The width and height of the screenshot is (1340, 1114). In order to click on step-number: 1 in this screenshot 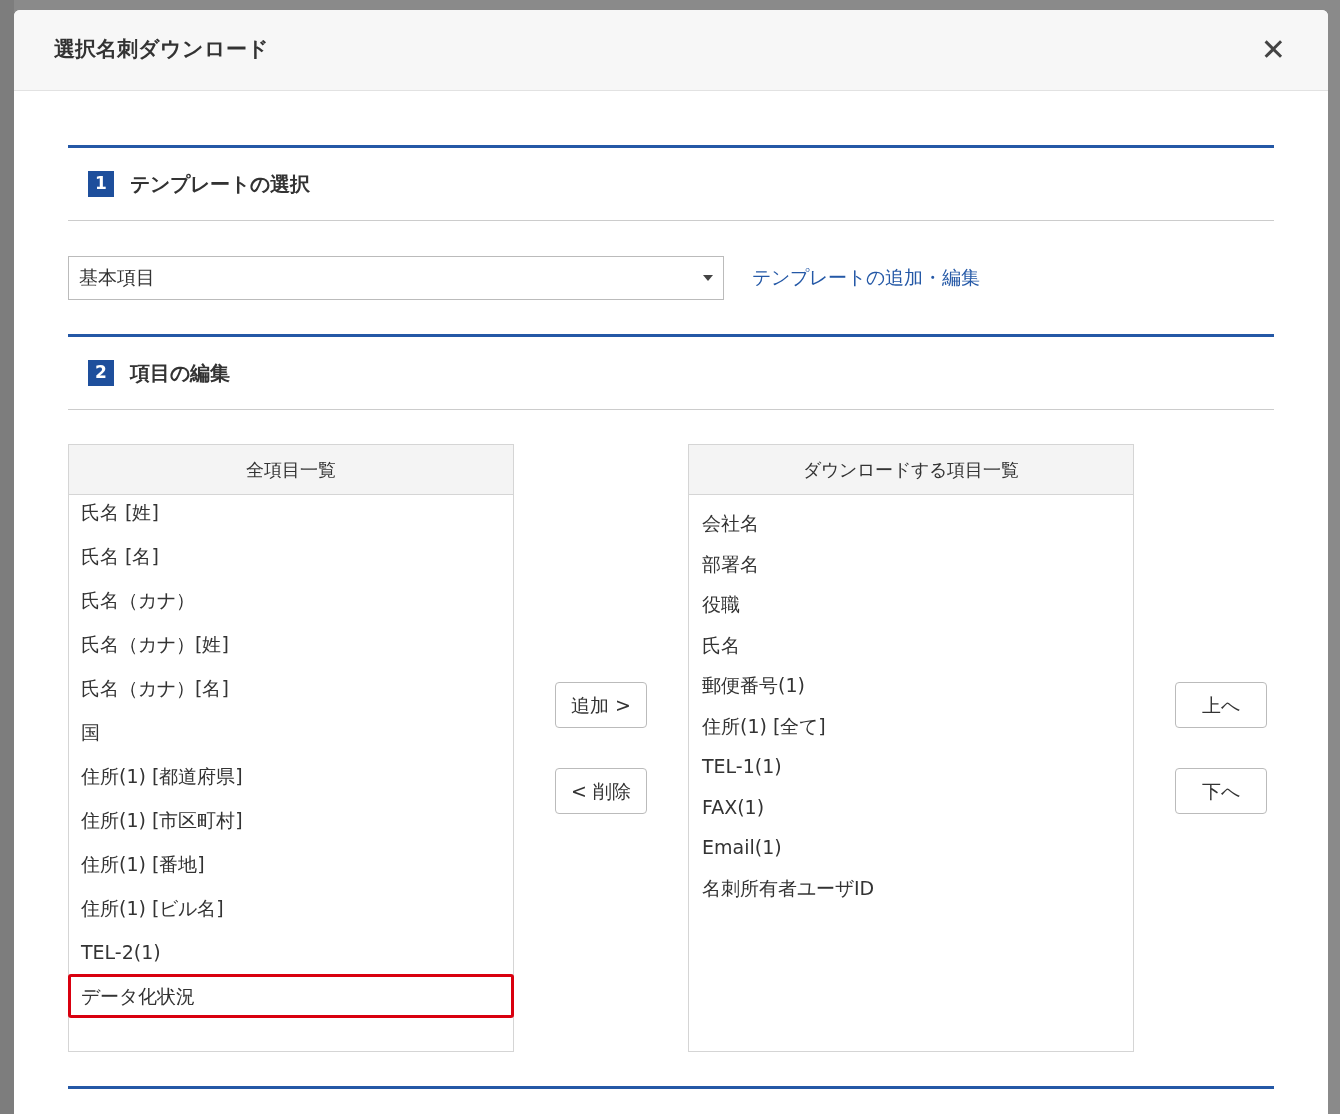, I will do `click(101, 184)`.